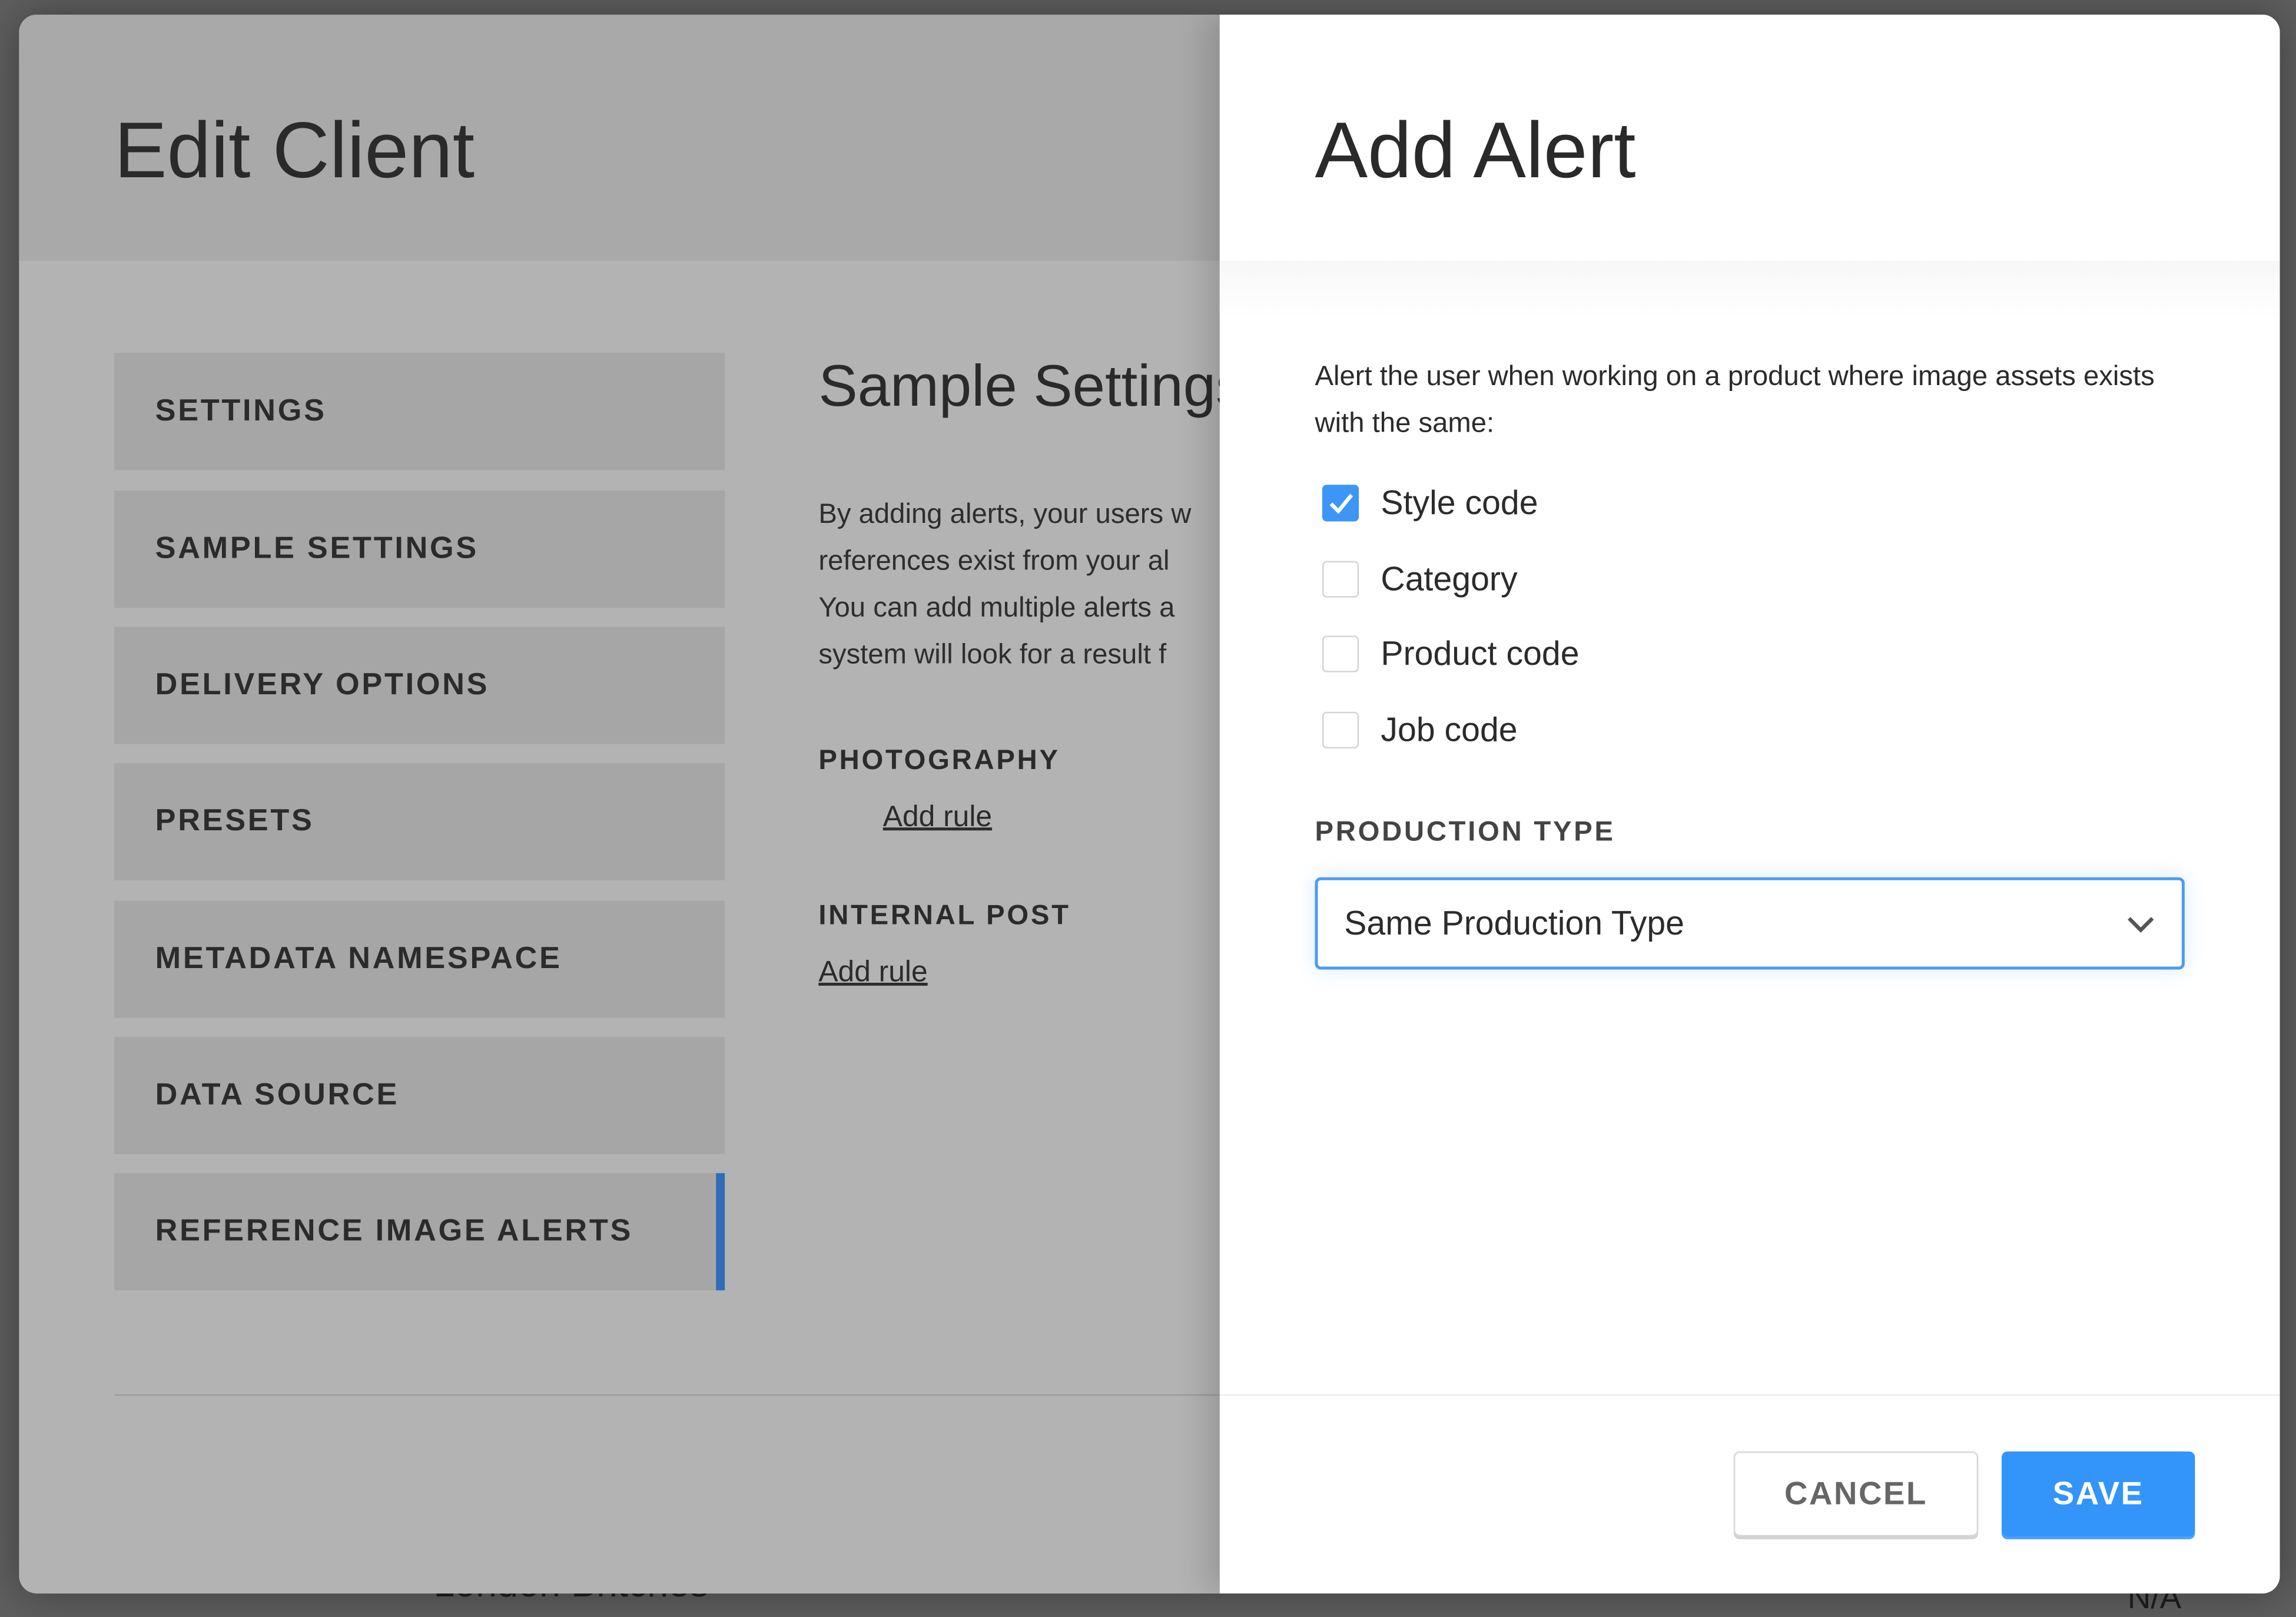 The height and width of the screenshot is (1617, 2296). I want to click on nav-item-metadata-namespace: METADATA NAMESPACE, so click(419, 959).